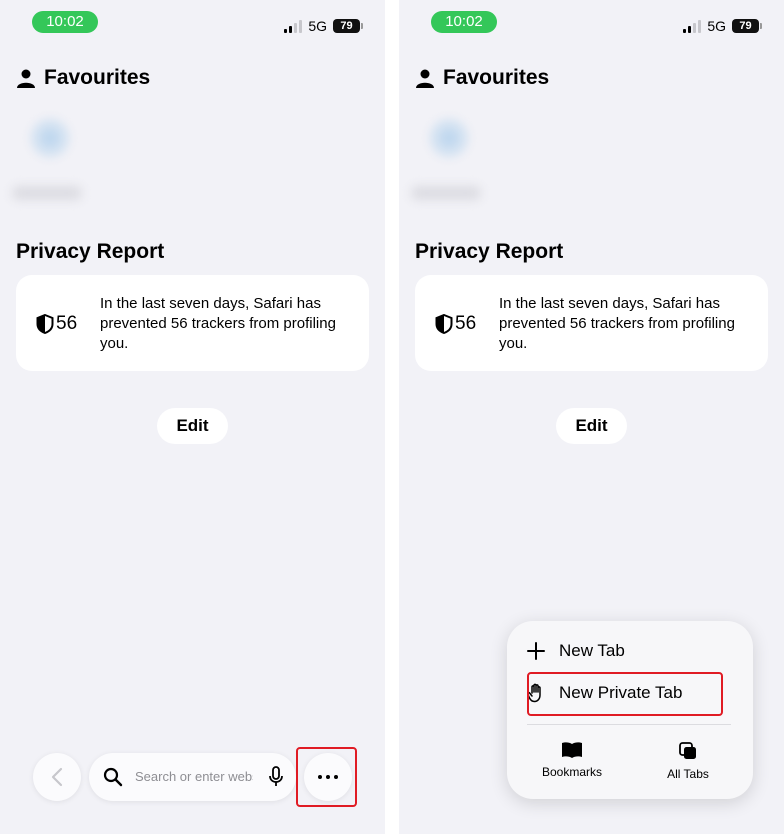 The width and height of the screenshot is (784, 834). Describe the element at coordinates (536, 651) in the screenshot. I see `plus-icon` at that location.